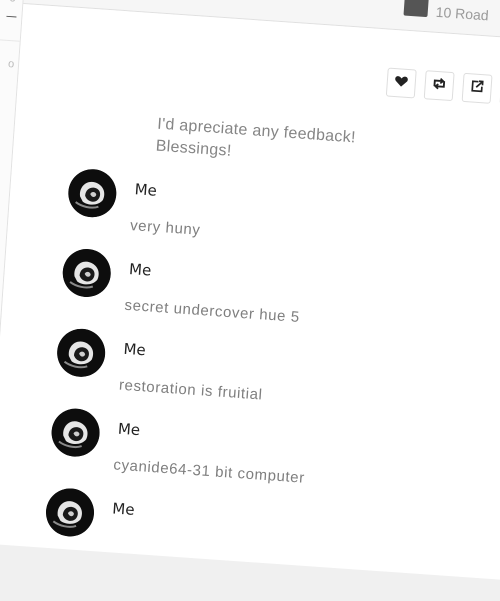  I want to click on track-description: I'd apreciate any feedback! Blessings!, so click(255, 143).